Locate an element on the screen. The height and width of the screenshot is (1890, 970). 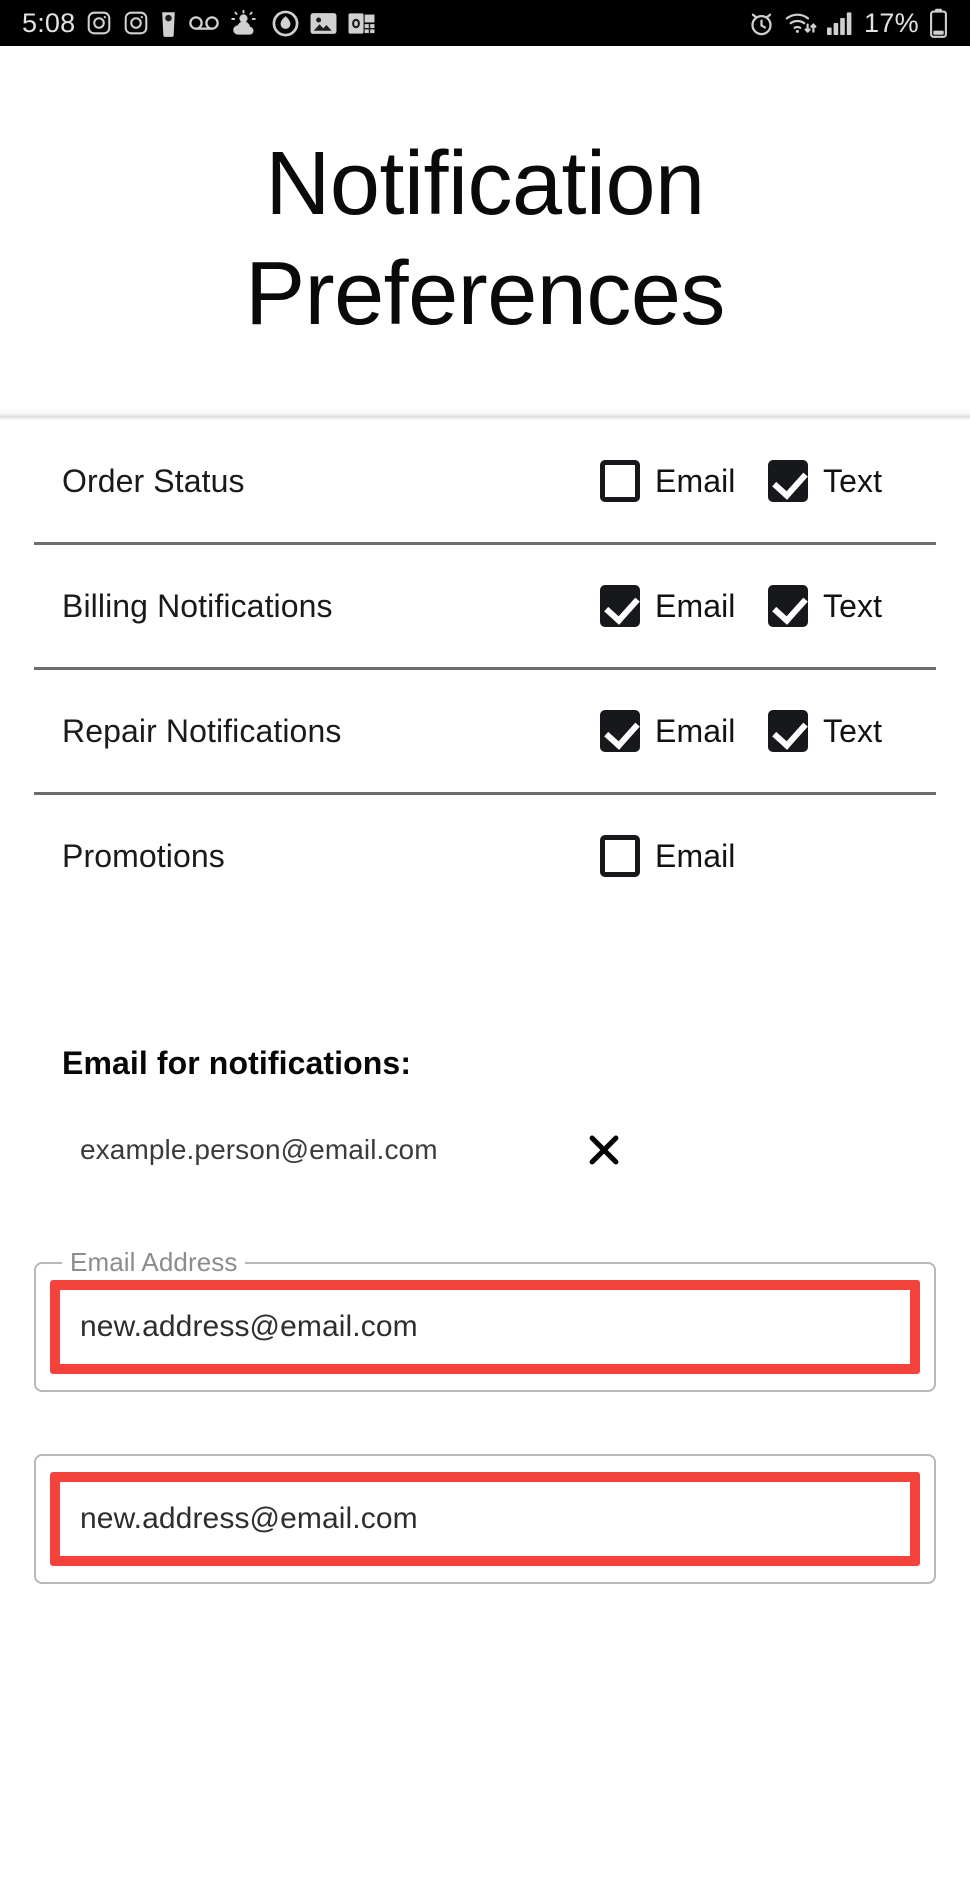
preference-label: Repair Notifications is located at coordinates (202, 730).